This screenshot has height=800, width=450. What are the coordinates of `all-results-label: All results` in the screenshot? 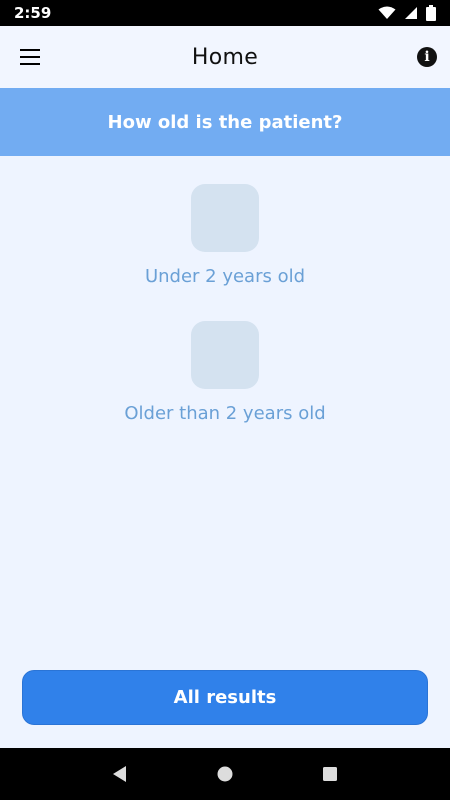 It's located at (225, 697).